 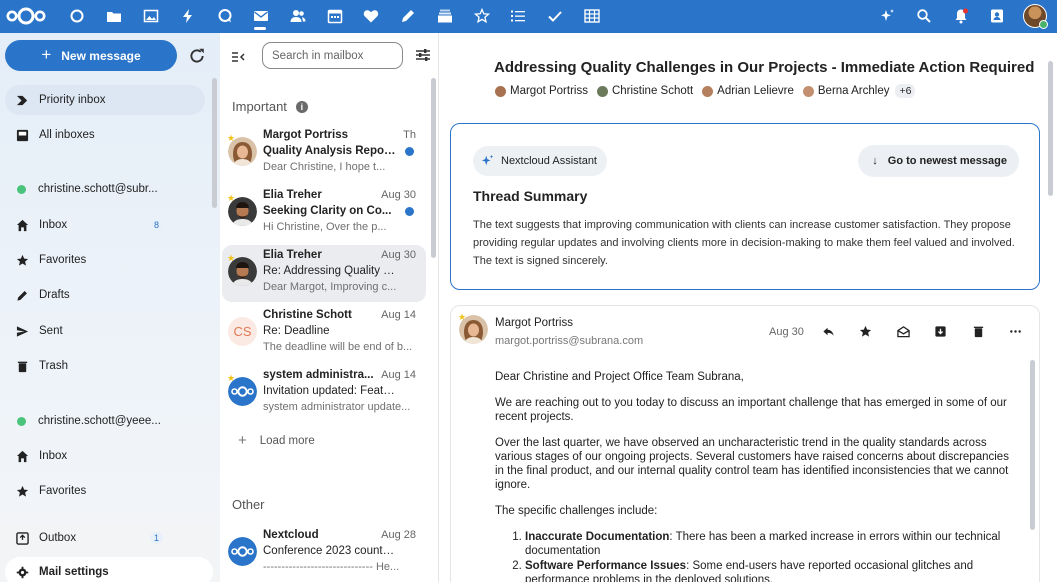 I want to click on sender-name: Margot Portriss, so click(x=534, y=323).